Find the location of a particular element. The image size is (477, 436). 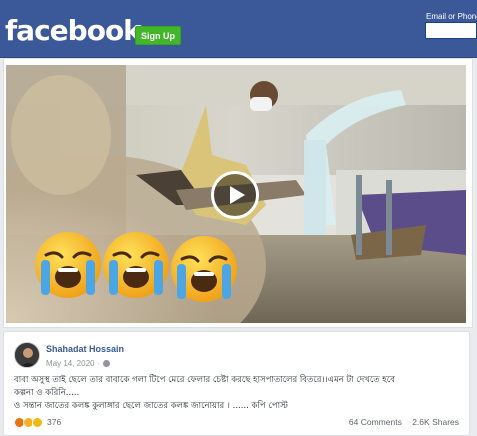

globe-icon is located at coordinates (107, 364).